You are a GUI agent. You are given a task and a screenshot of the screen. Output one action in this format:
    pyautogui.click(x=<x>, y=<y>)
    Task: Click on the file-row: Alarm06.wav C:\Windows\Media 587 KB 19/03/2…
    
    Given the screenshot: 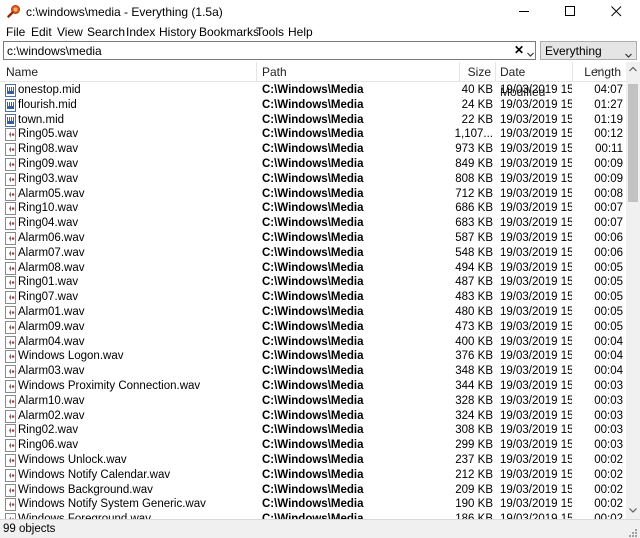 What is the action you would take?
    pyautogui.click(x=313, y=238)
    